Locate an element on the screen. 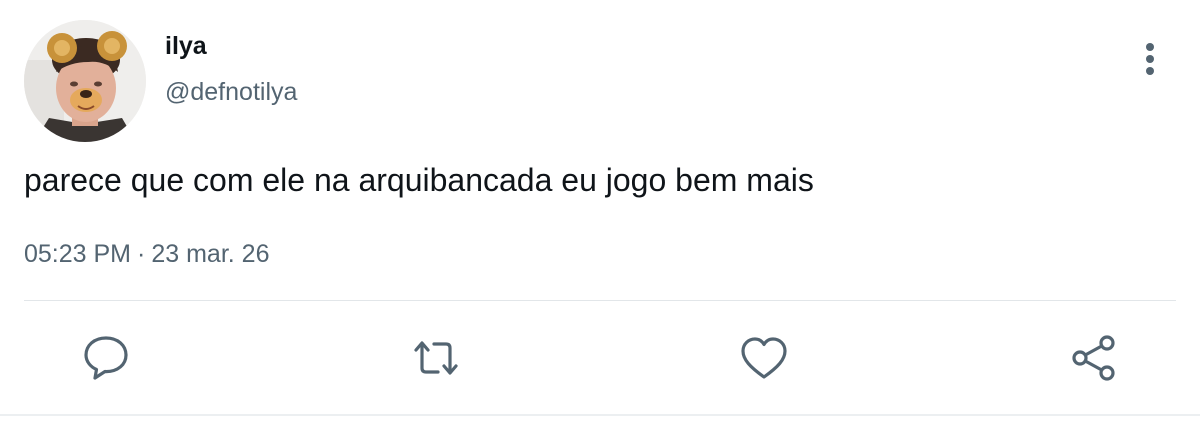  reply-button is located at coordinates (106, 358).